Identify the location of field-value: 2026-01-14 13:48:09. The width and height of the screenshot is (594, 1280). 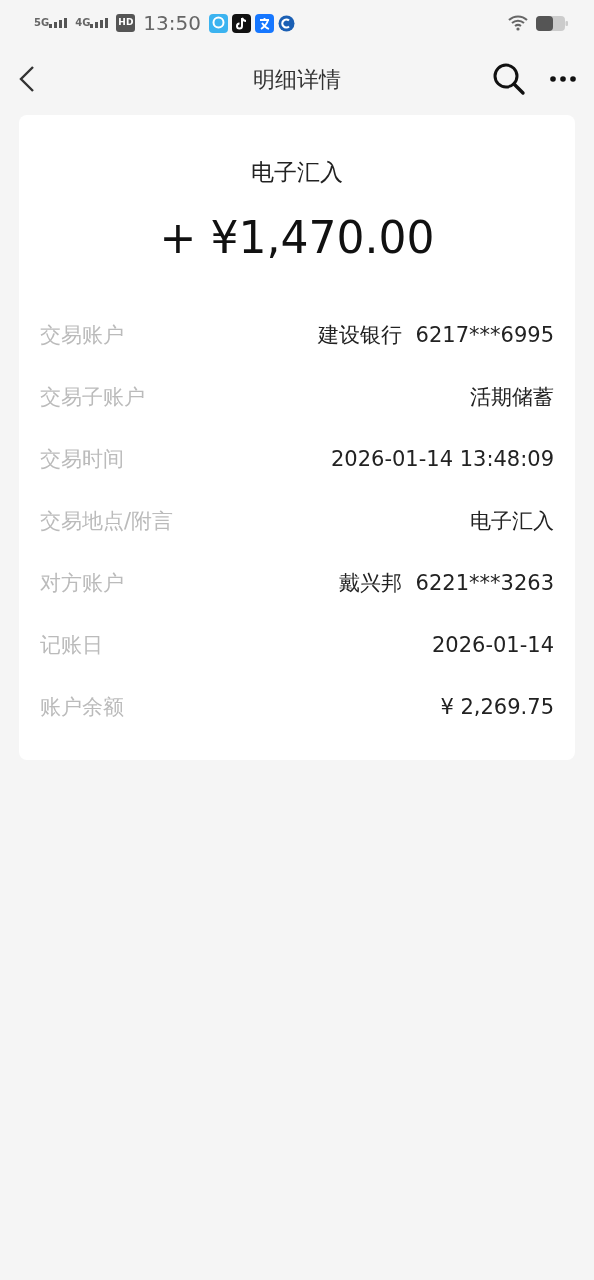
(442, 459).